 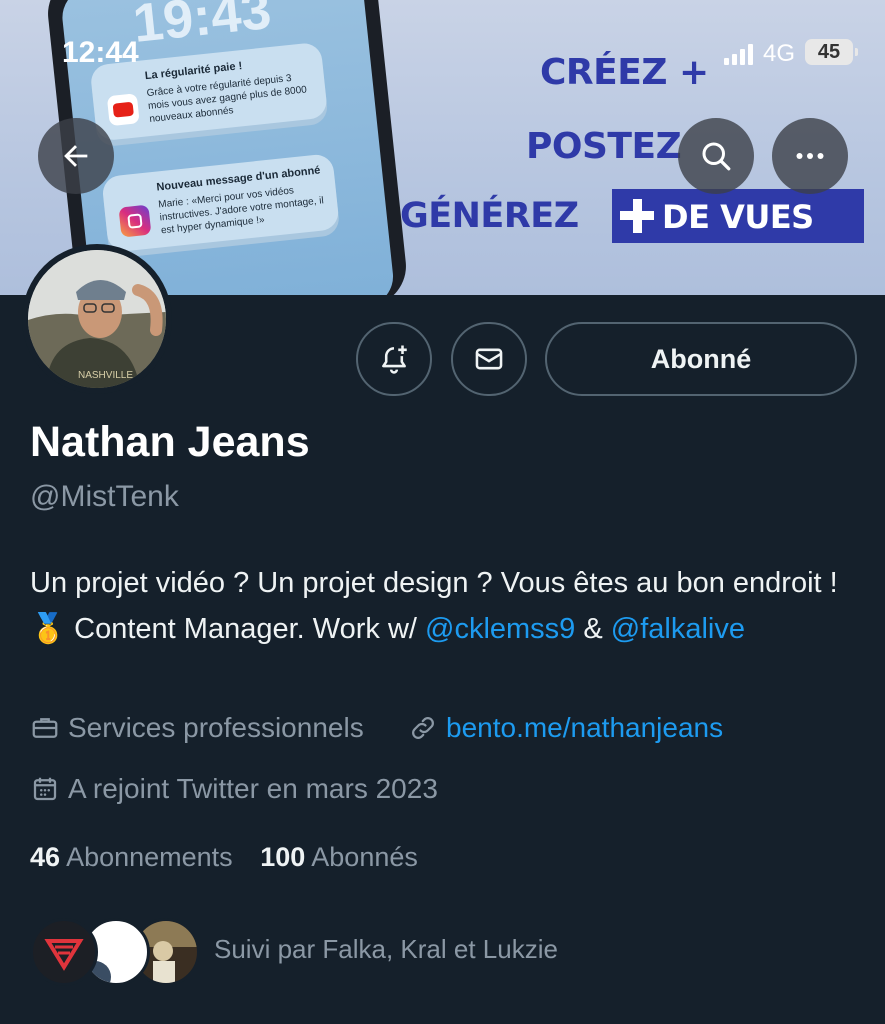 I want to click on profile-handle: @MistTenk, so click(x=104, y=496).